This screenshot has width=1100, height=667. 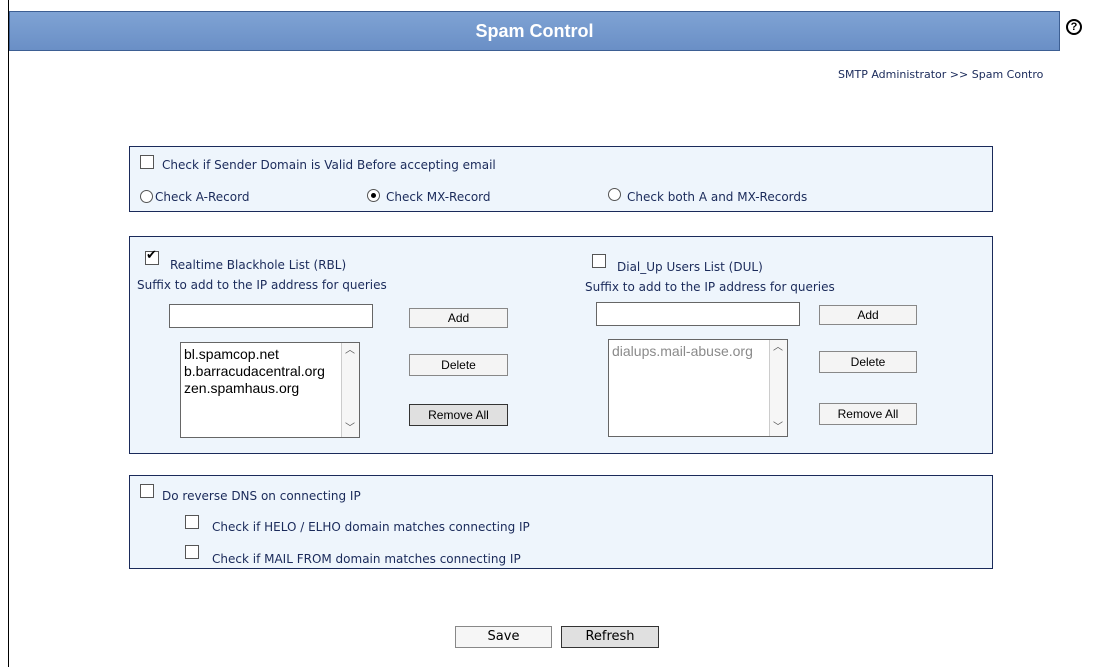 I want to click on page-title: Spam Control, so click(x=534, y=31).